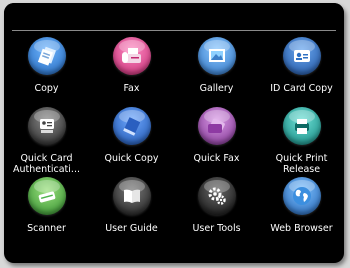  What do you see at coordinates (216, 88) in the screenshot?
I see `app-label: Gallery` at bounding box center [216, 88].